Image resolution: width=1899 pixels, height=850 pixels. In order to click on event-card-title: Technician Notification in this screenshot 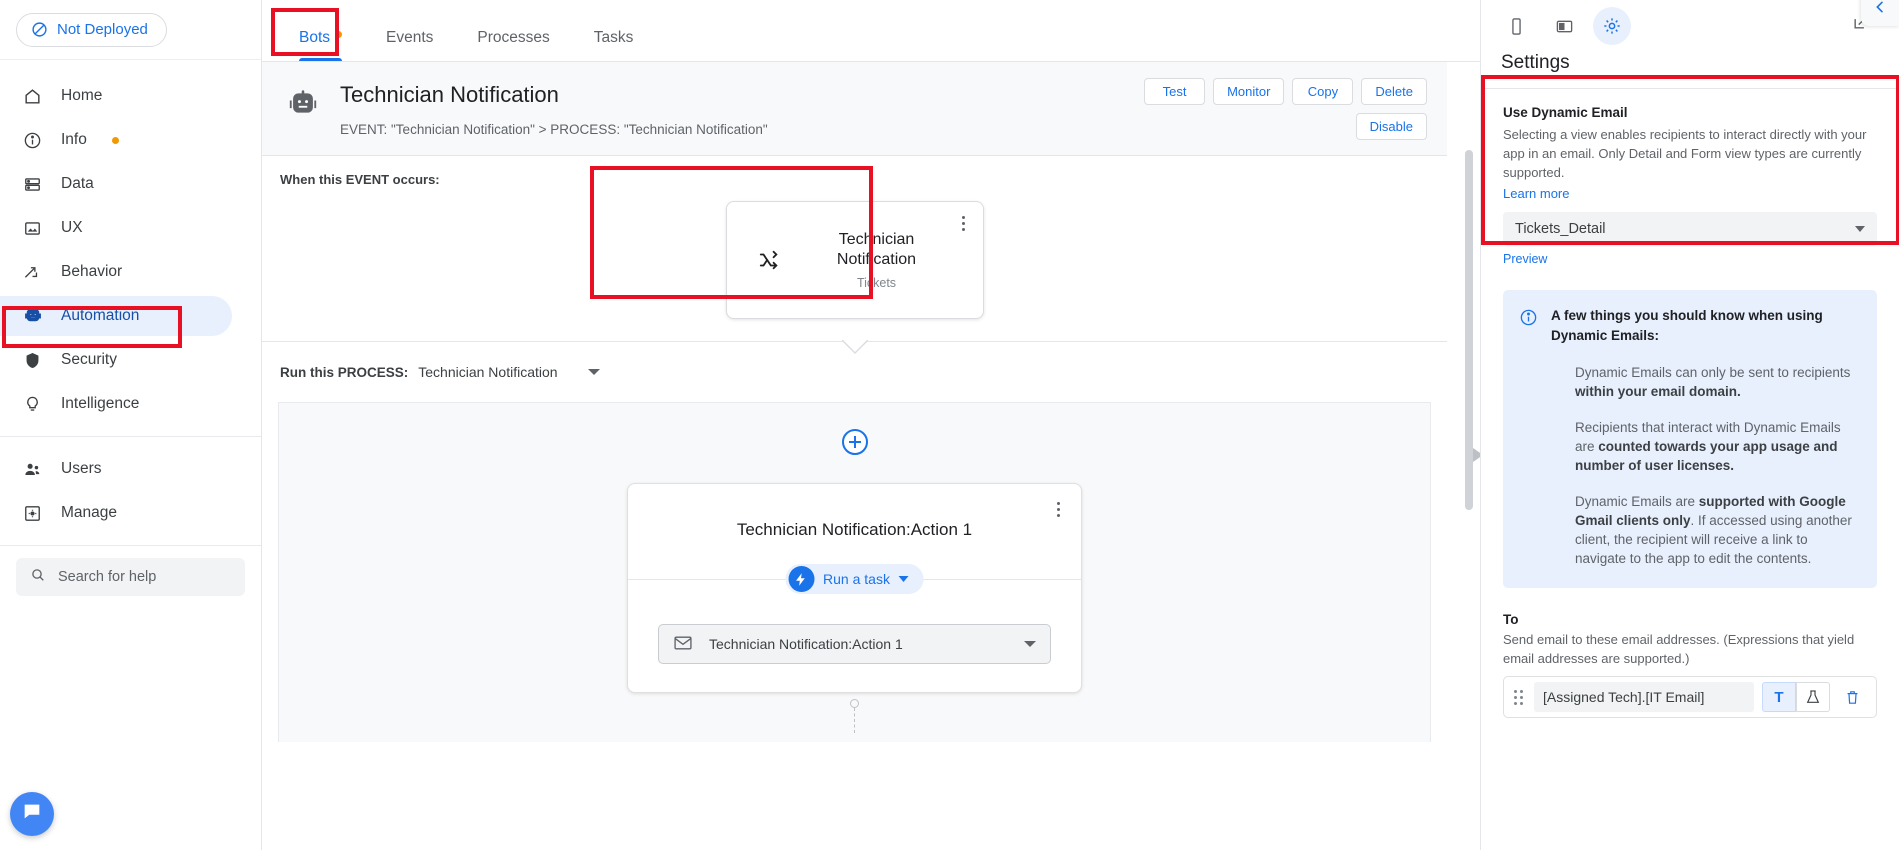, I will do `click(876, 249)`.